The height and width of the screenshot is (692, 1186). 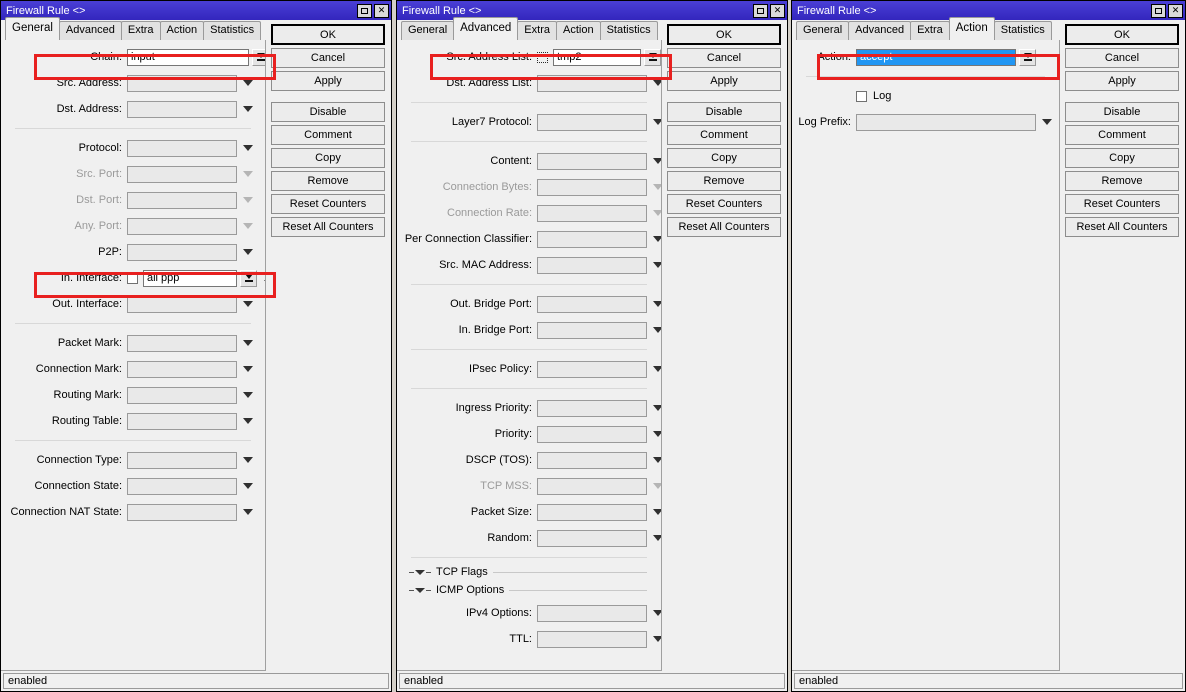 I want to click on input-packet-mark, so click(x=182, y=343).